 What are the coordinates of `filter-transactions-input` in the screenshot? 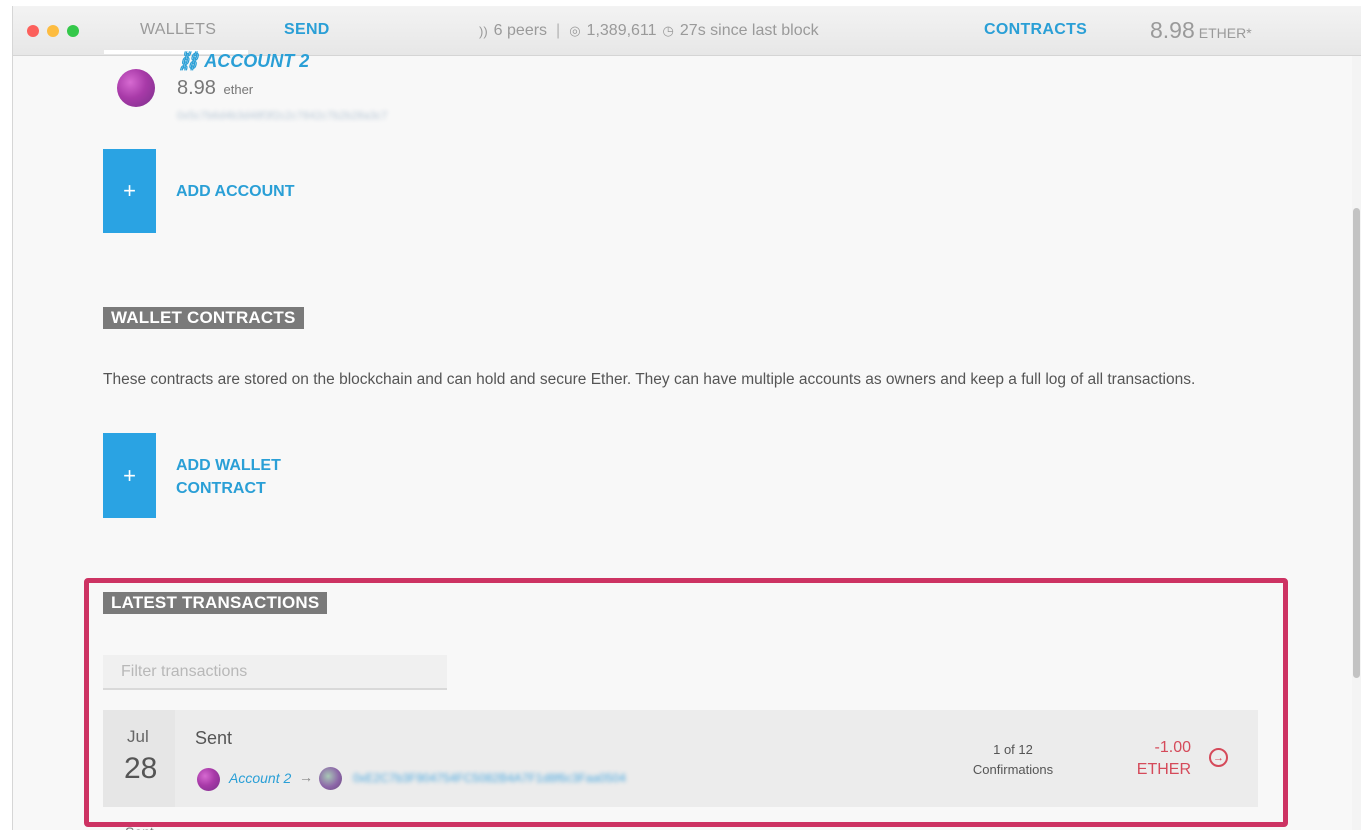 It's located at (275, 672).